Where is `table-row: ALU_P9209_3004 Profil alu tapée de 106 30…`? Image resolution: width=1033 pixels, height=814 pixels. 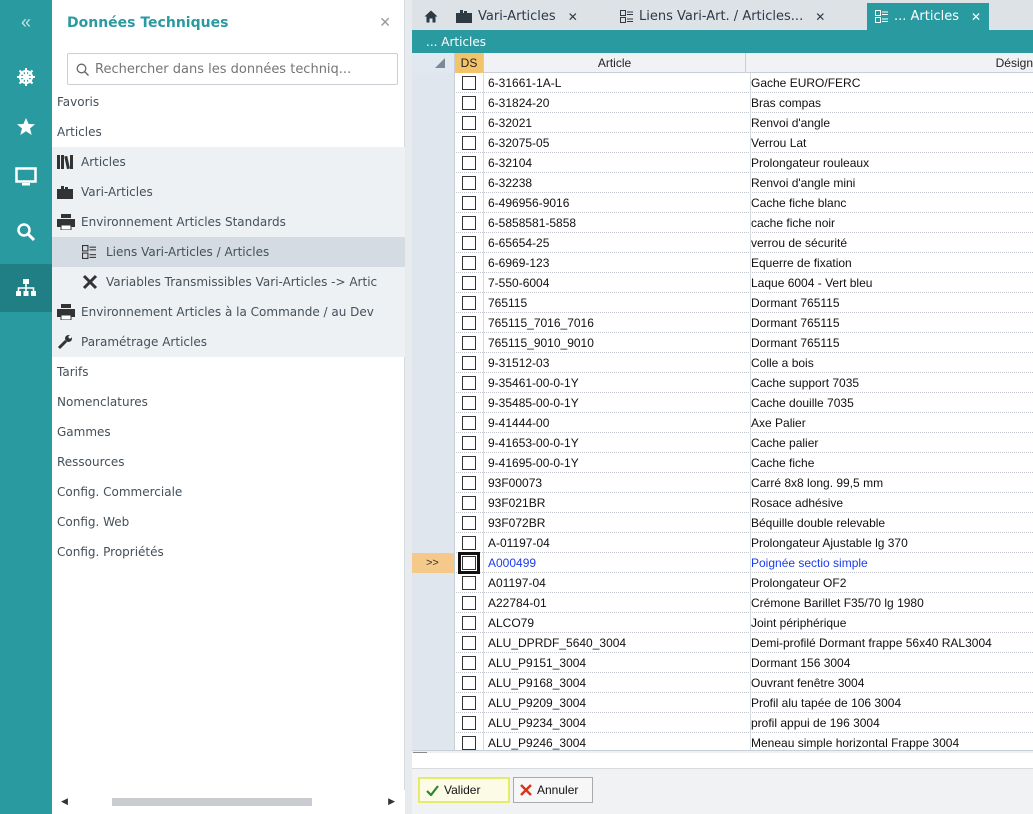
table-row: ALU_P9209_3004 Profil alu tapée de 106 30… is located at coordinates (722, 703).